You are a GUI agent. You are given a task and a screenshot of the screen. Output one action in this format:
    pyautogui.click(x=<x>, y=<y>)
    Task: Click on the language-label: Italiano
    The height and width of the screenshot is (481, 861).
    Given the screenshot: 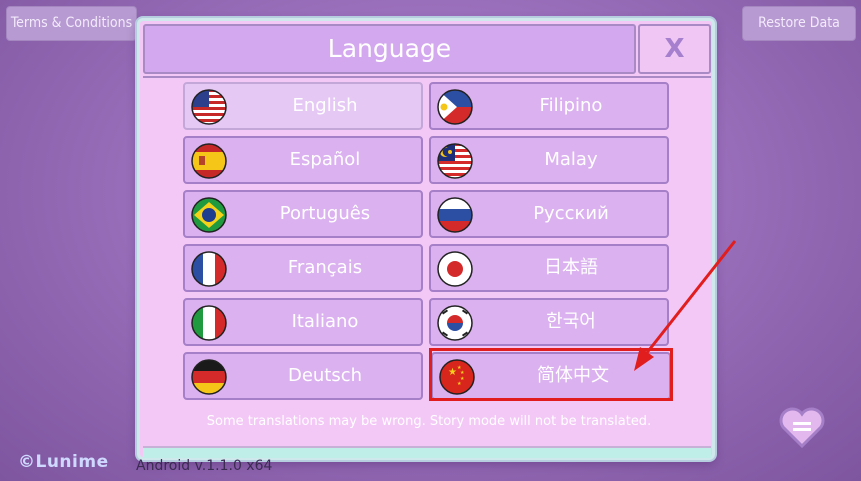 What is the action you would take?
    pyautogui.click(x=325, y=321)
    